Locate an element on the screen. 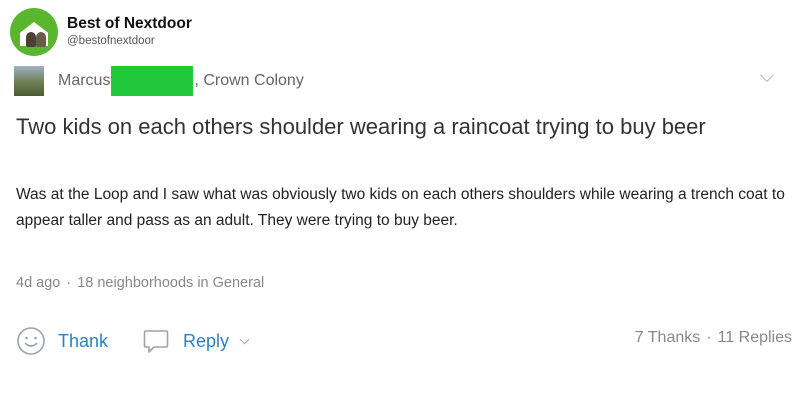 Image resolution: width=800 pixels, height=420 pixels. reply-button: Reply is located at coordinates (196, 341).